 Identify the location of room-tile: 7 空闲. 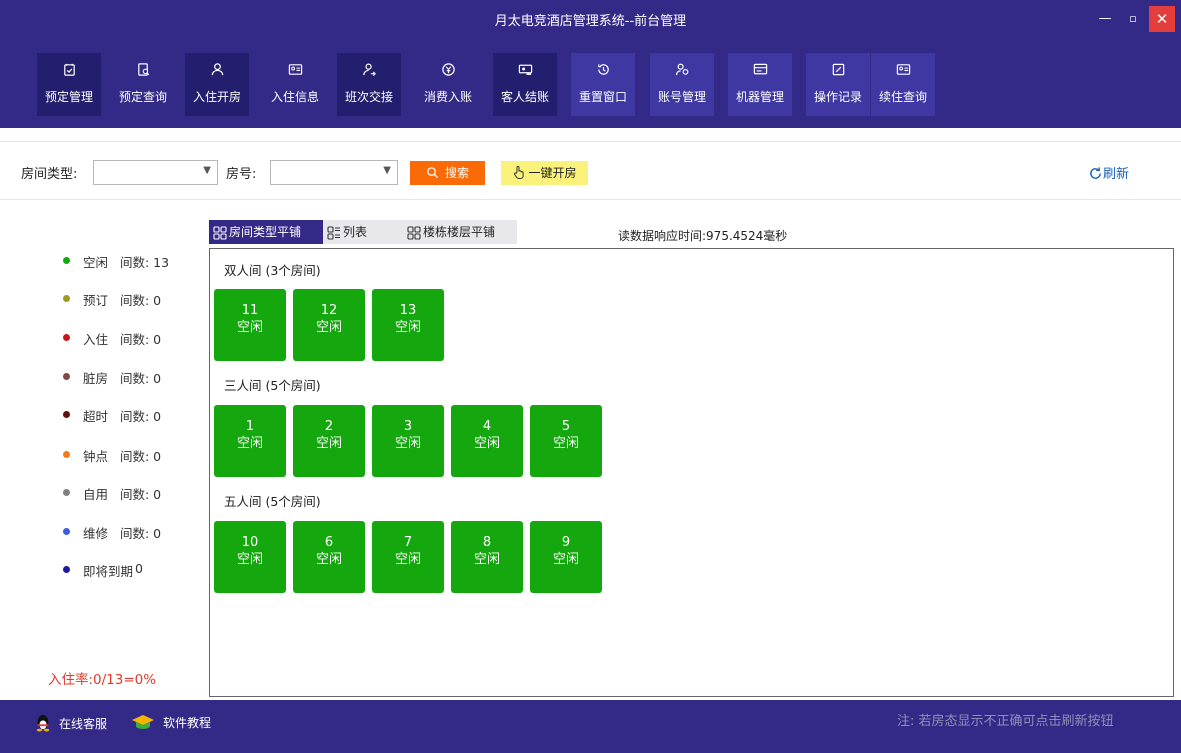
(408, 557).